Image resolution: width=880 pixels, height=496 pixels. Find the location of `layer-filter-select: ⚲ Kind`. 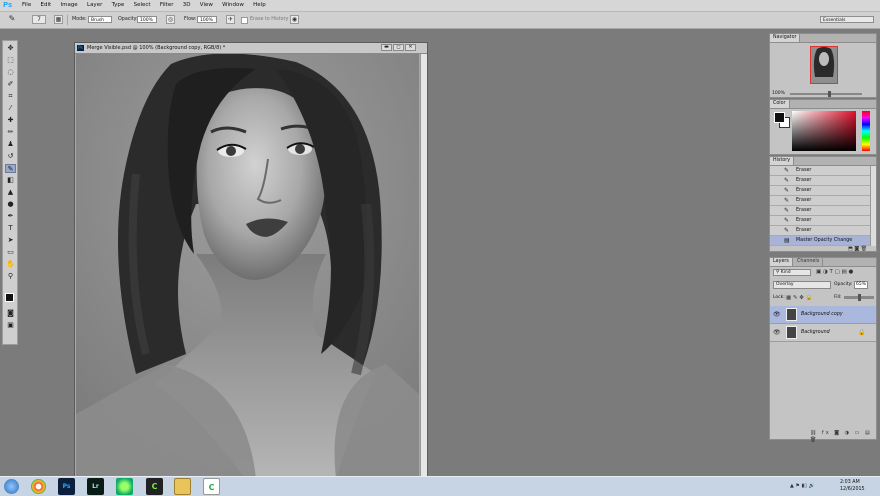

layer-filter-select: ⚲ Kind is located at coordinates (792, 272).